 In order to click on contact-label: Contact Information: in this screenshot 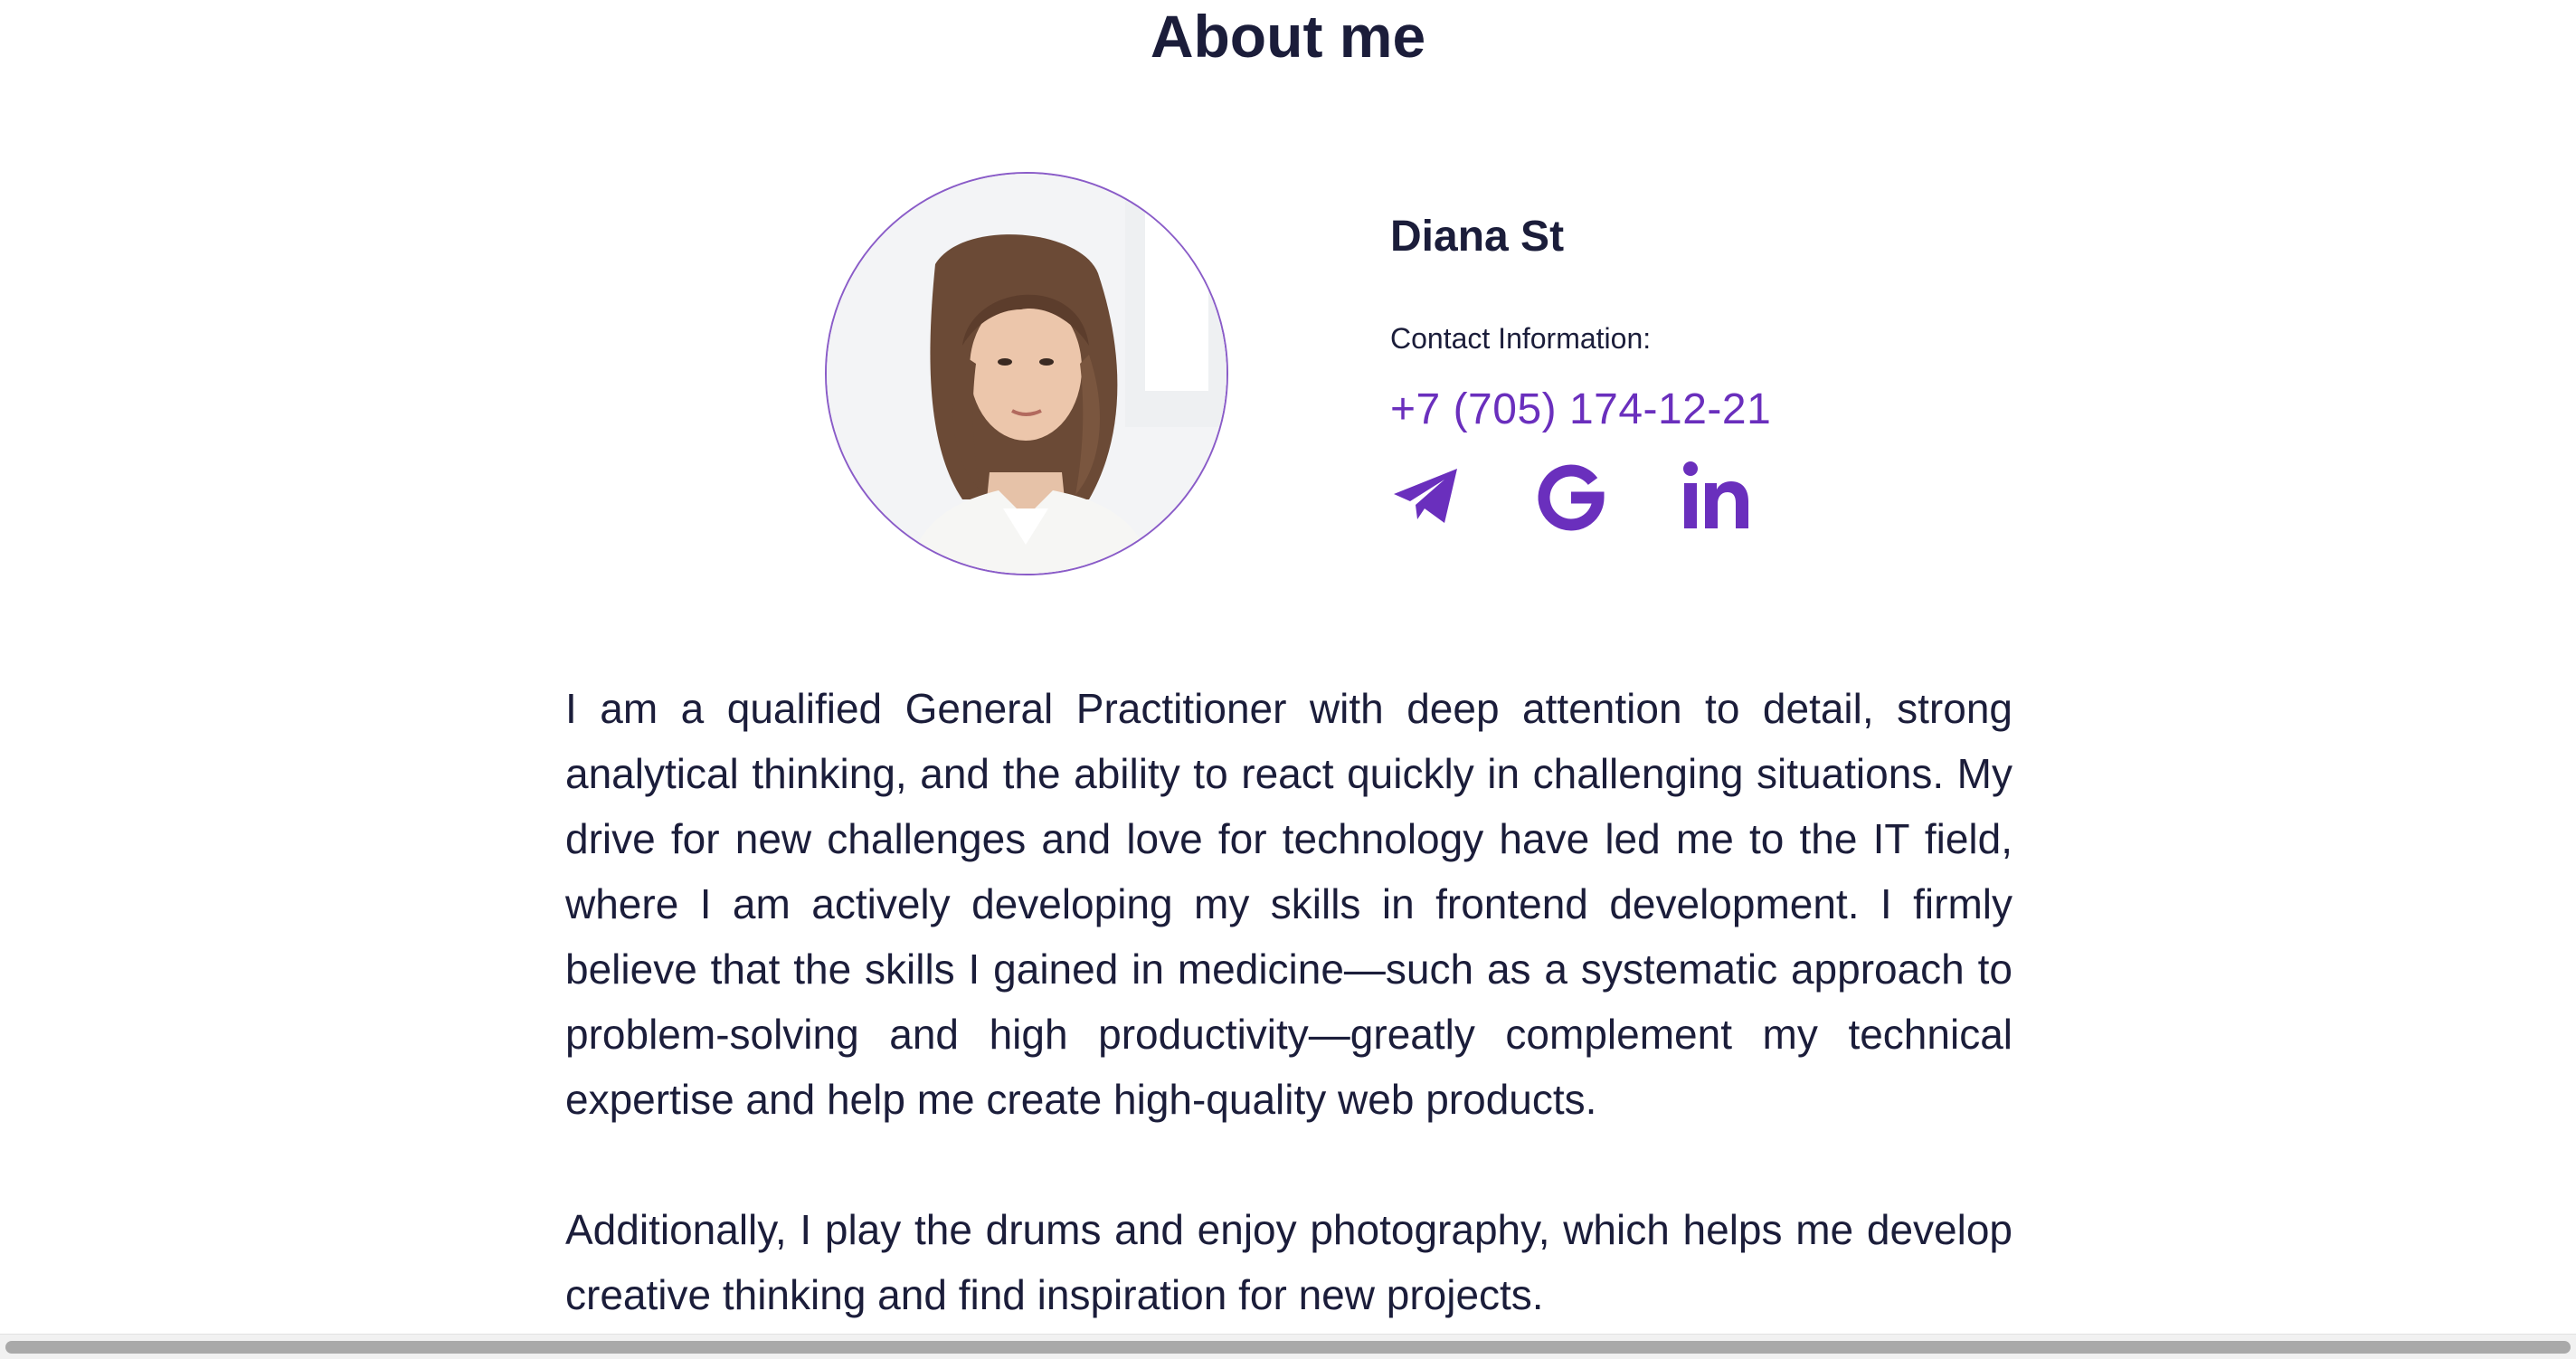, I will do `click(1521, 338)`.